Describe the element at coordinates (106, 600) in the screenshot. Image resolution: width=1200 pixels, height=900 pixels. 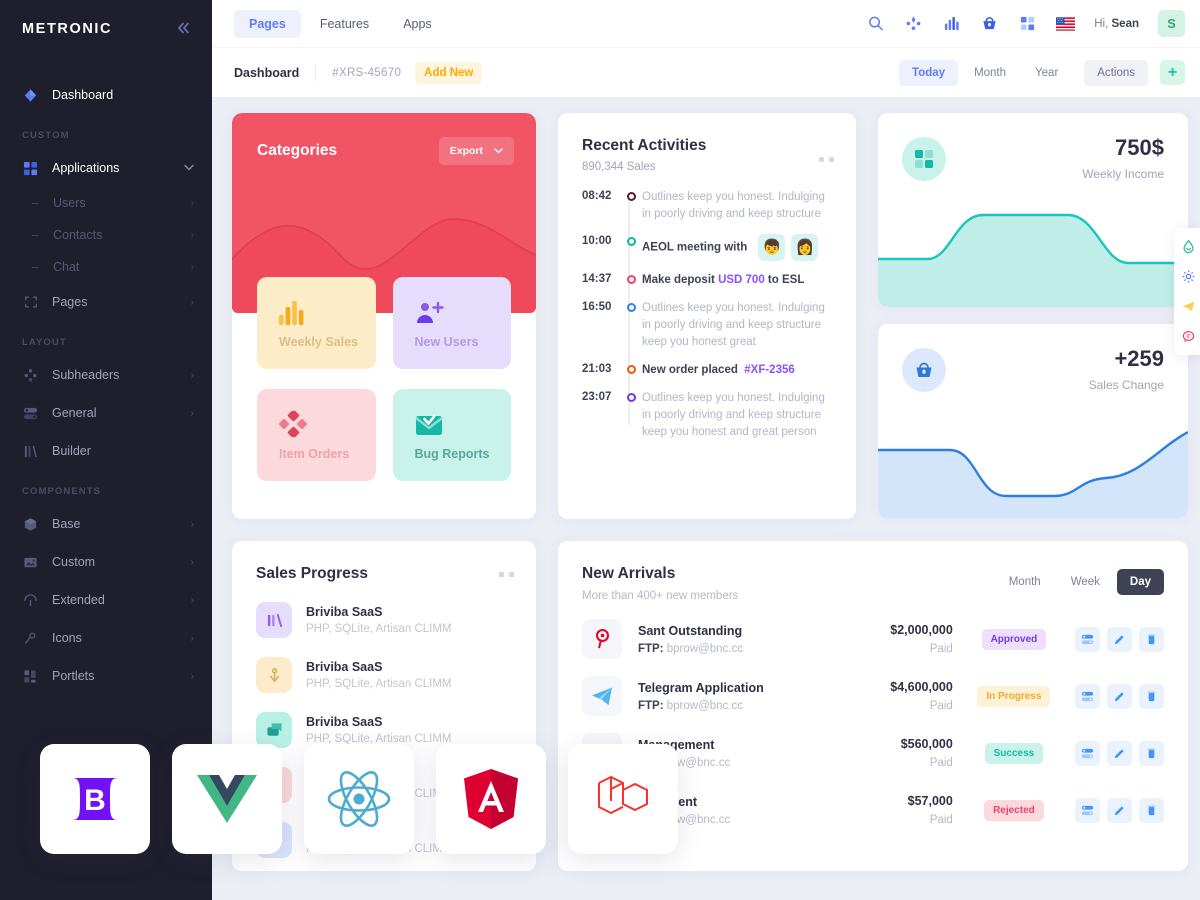
I see `sidebar-item-extended: Extended ›` at that location.